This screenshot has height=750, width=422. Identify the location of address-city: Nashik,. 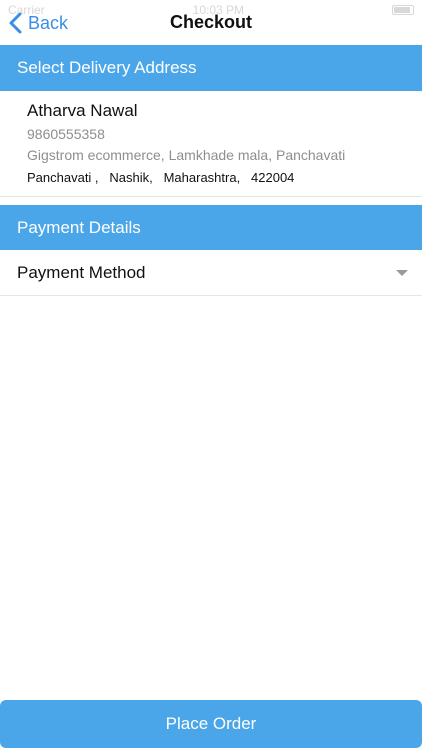
(131, 177).